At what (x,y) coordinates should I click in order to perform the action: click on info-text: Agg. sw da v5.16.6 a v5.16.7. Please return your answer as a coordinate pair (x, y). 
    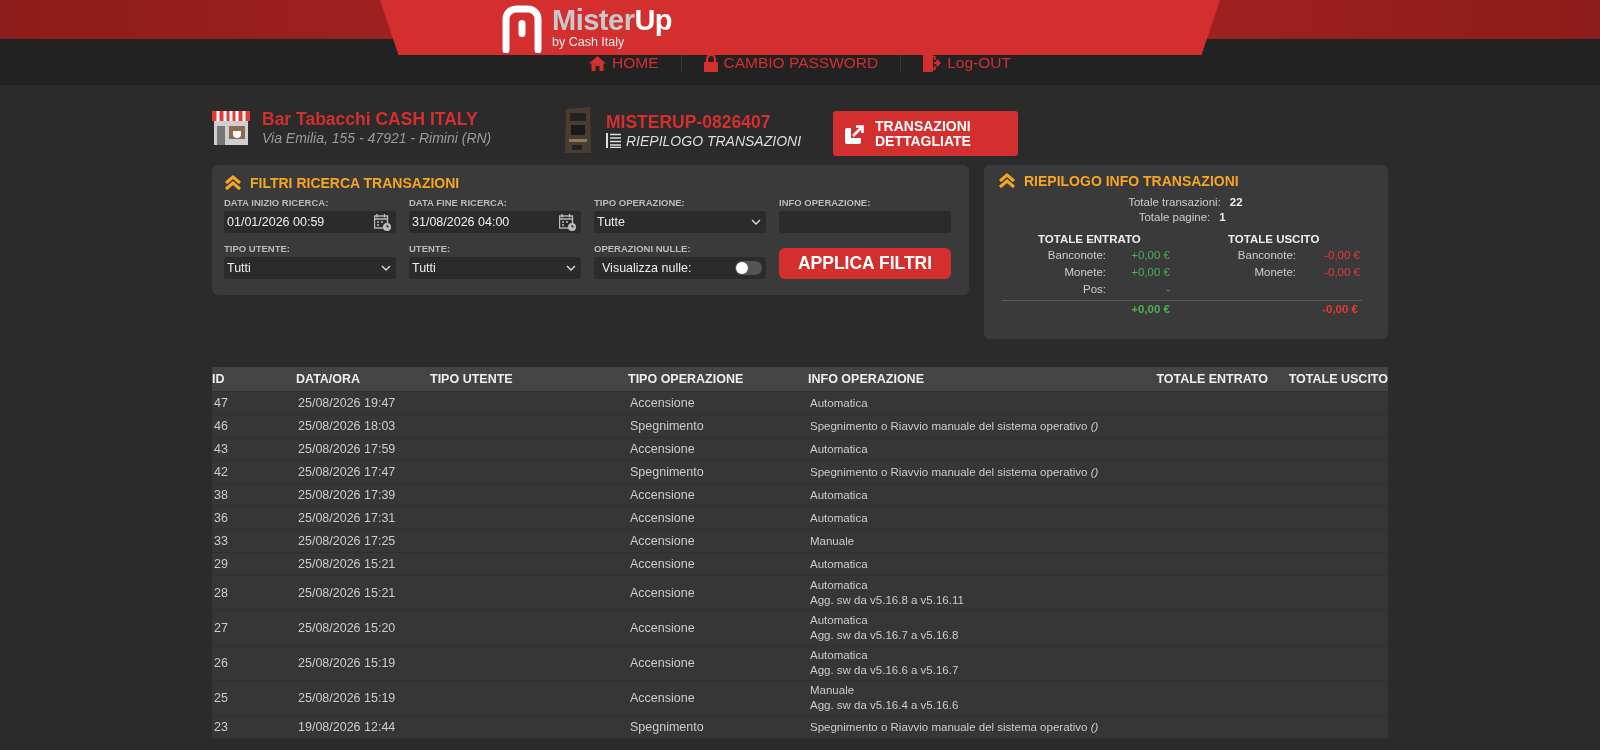
    Looking at the image, I should click on (885, 670).